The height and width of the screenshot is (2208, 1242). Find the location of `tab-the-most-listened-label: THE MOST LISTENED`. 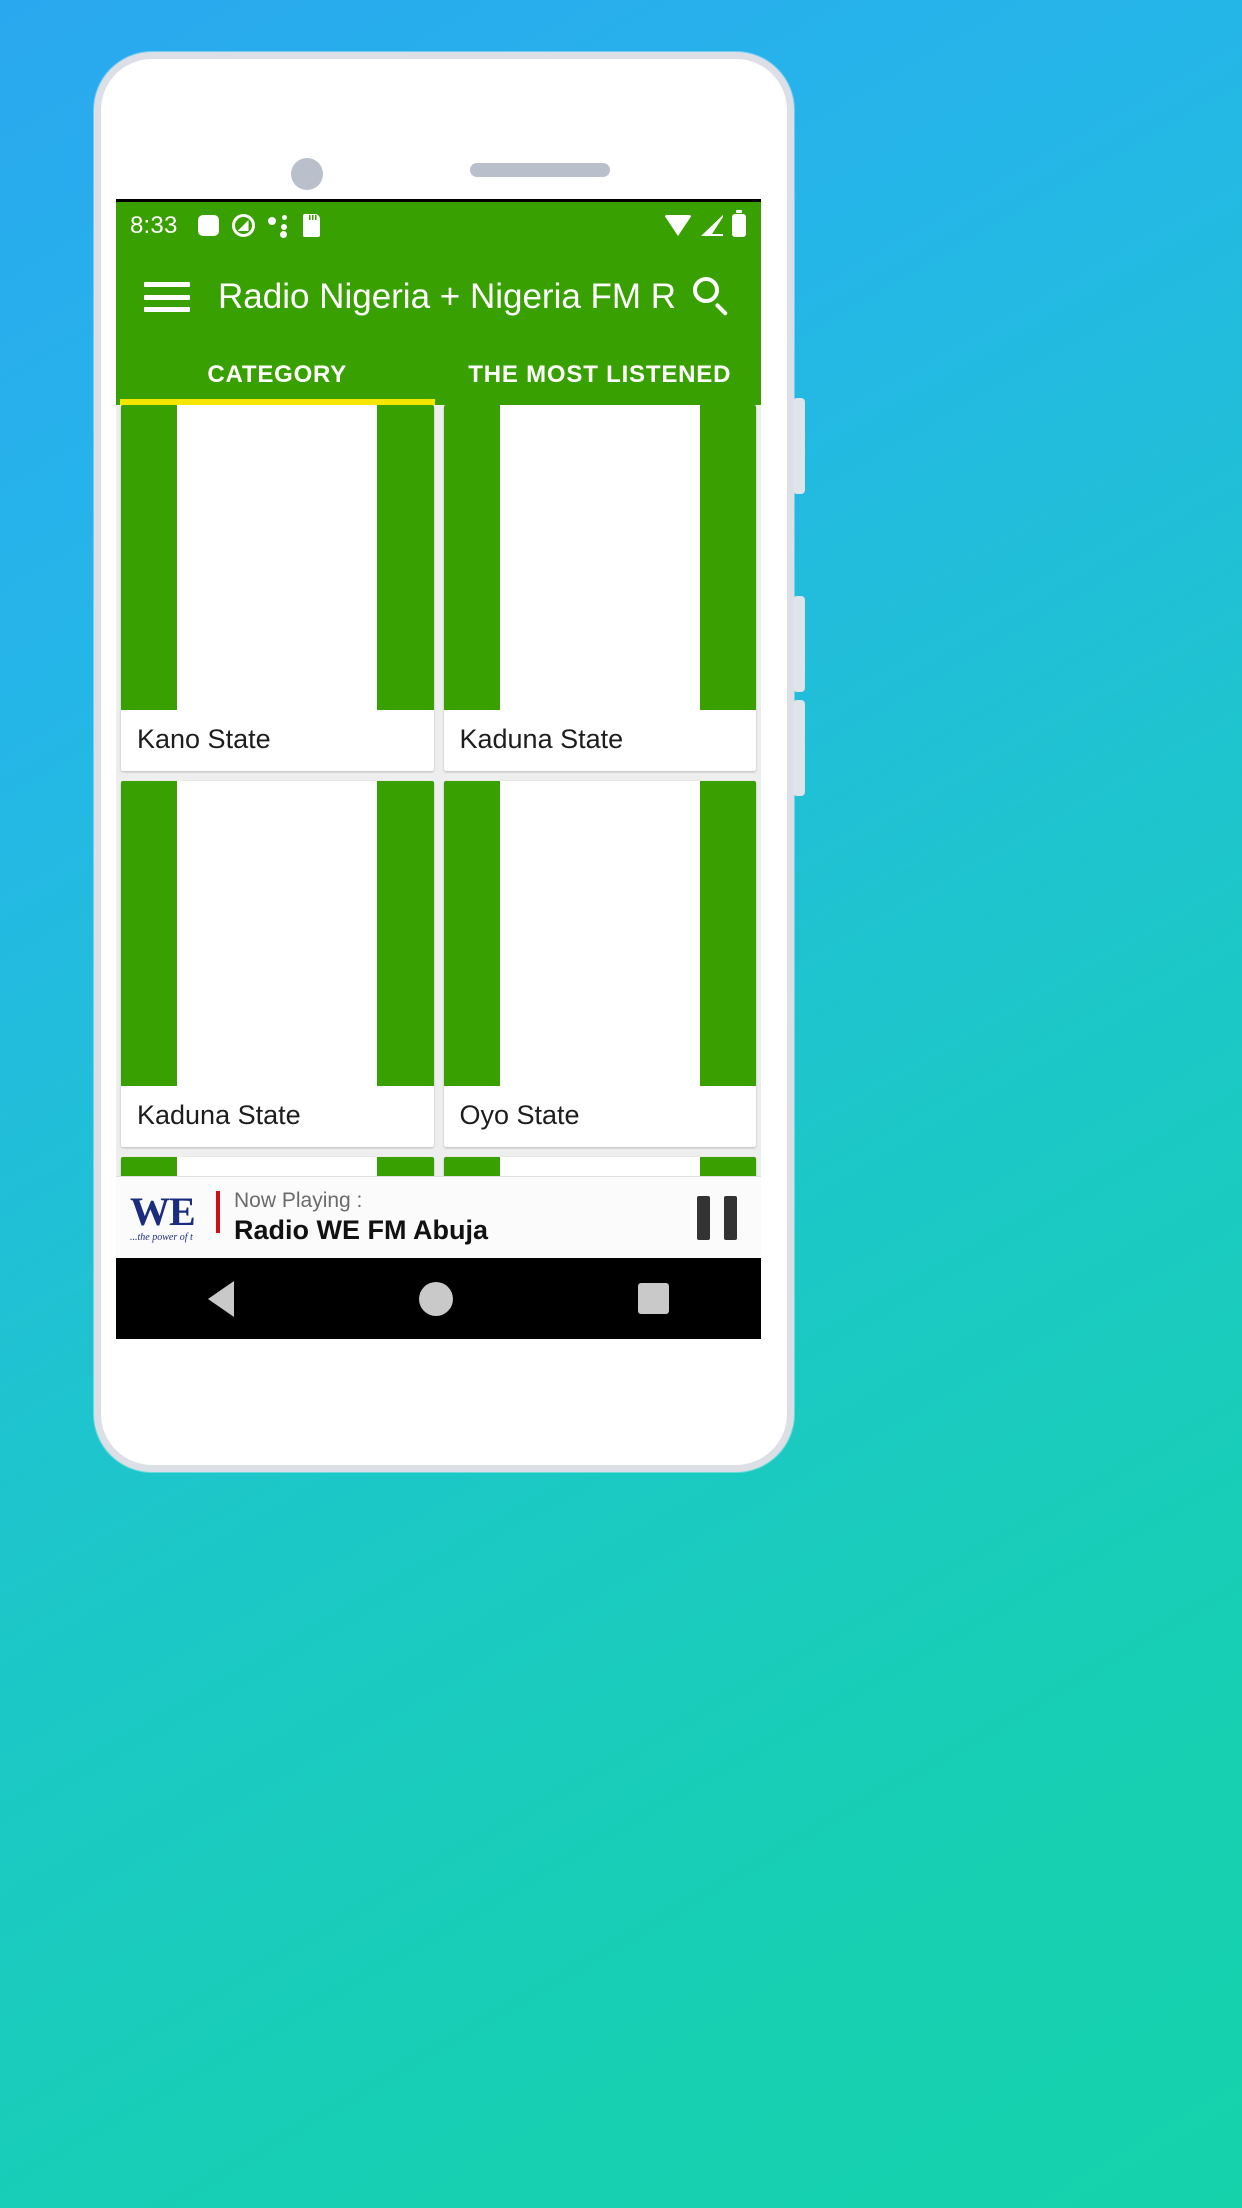

tab-the-most-listened-label: THE MOST LISTENED is located at coordinates (600, 374).